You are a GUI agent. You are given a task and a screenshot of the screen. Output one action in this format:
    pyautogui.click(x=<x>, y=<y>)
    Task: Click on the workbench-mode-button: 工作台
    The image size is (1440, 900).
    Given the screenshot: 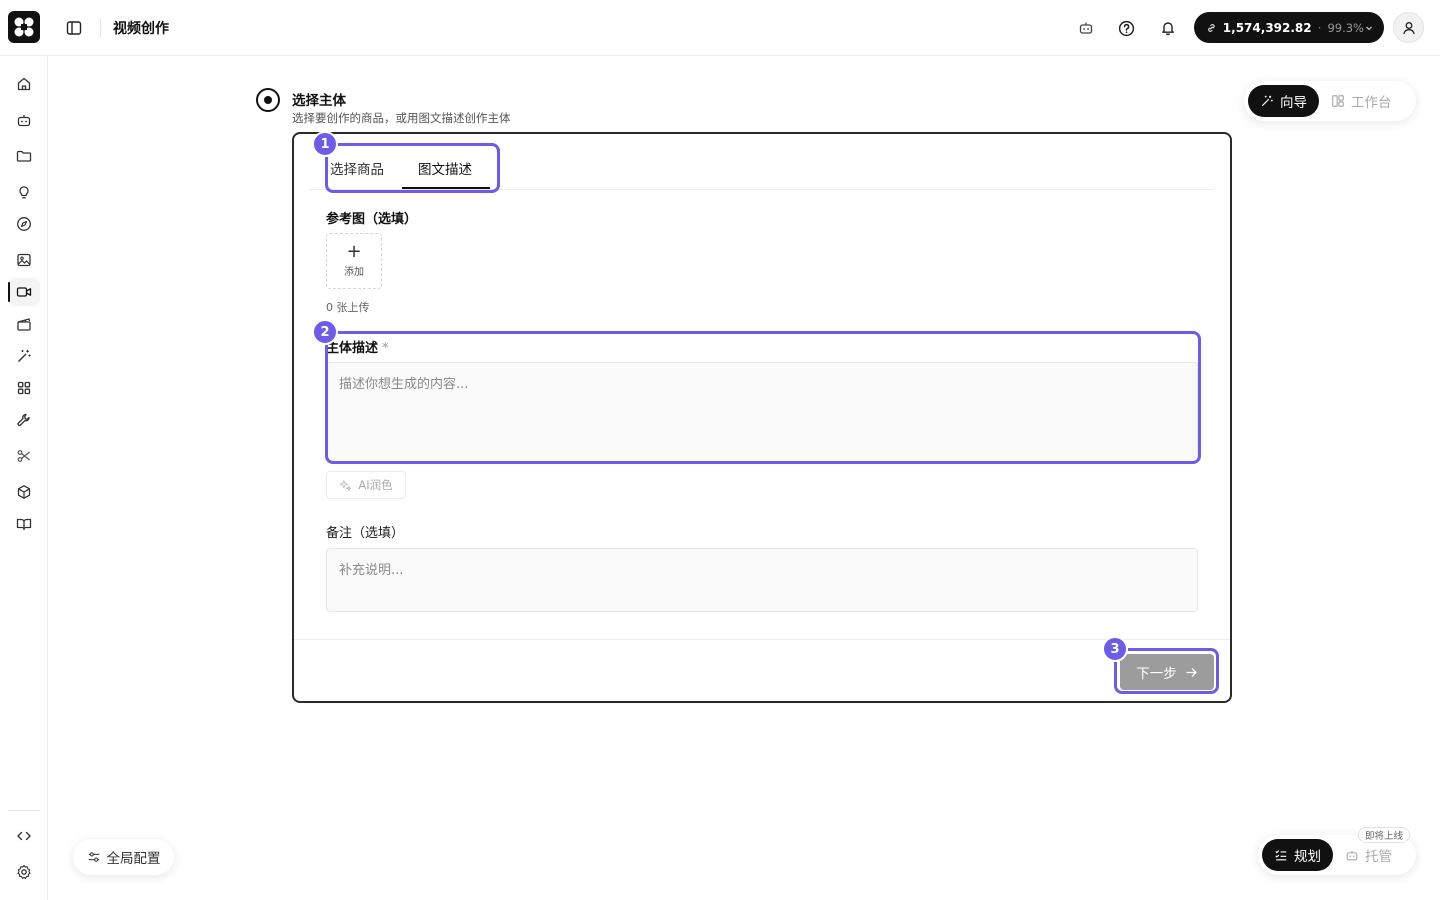 What is the action you would take?
    pyautogui.click(x=1361, y=101)
    